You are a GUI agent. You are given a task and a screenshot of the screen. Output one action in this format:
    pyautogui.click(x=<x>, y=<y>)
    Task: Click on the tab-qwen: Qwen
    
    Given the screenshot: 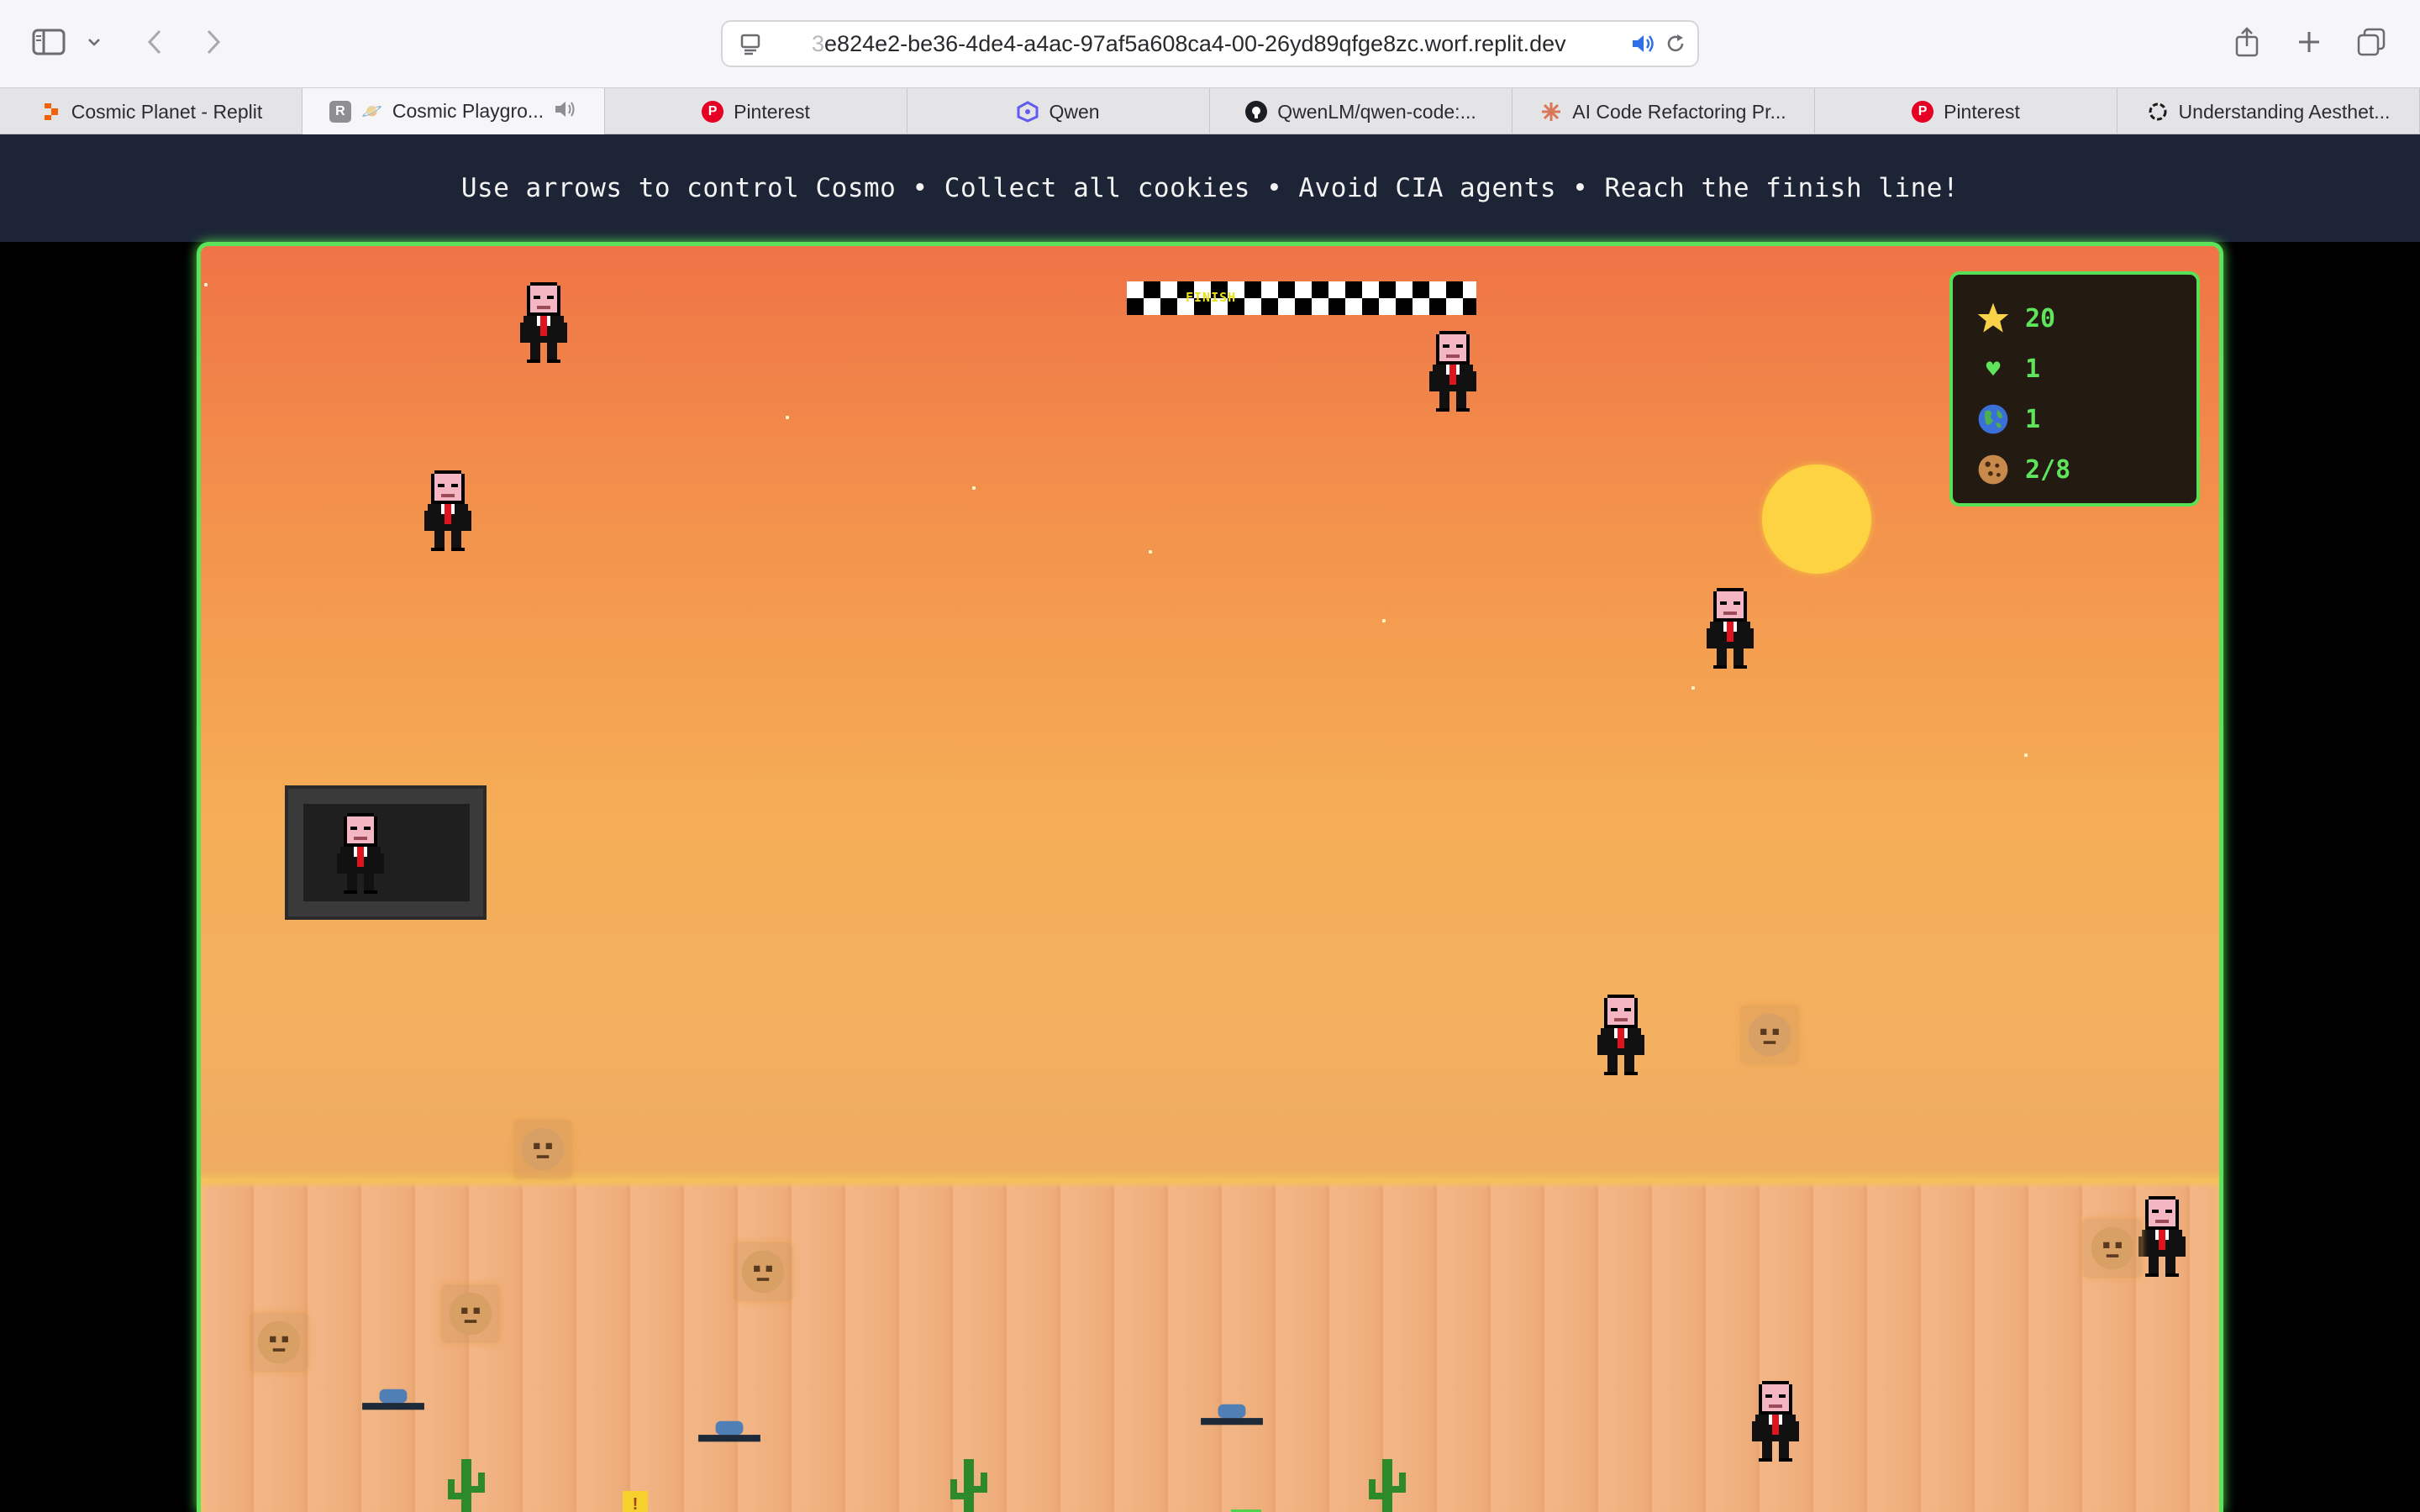 What is the action you would take?
    pyautogui.click(x=1059, y=111)
    